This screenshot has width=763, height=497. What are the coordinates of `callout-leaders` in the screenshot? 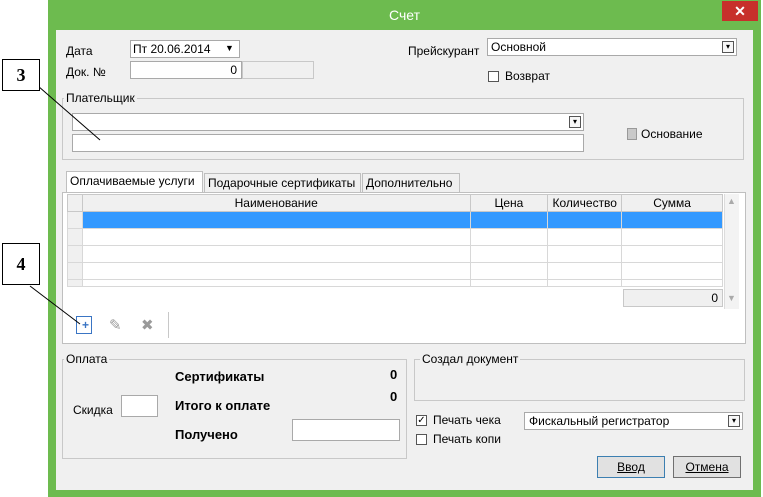 It's located at (65, 205).